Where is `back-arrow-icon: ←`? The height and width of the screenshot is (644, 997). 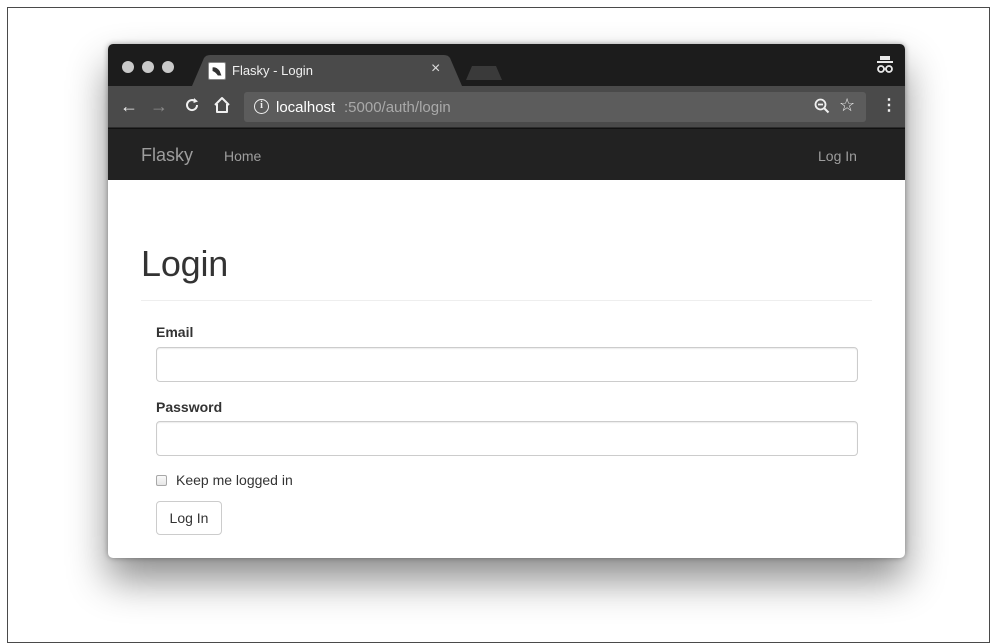 back-arrow-icon: ← is located at coordinates (129, 106).